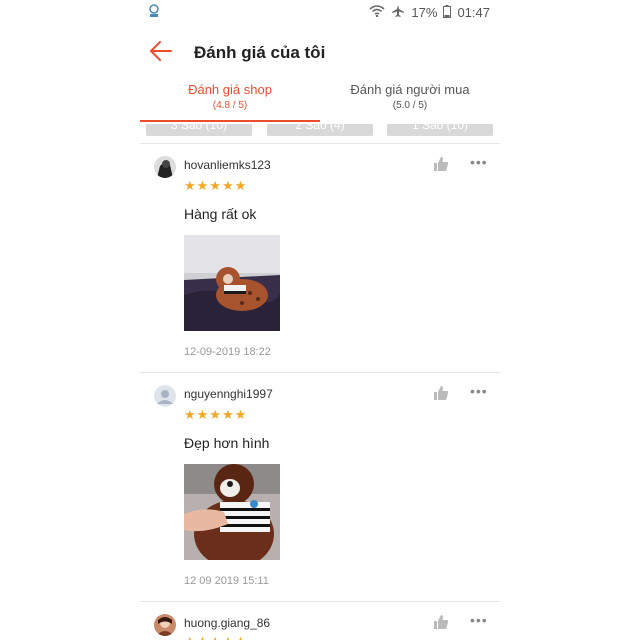  Describe the element at coordinates (440, 130) in the screenshot. I see `filter-1-star: 1 Sao (10)` at that location.